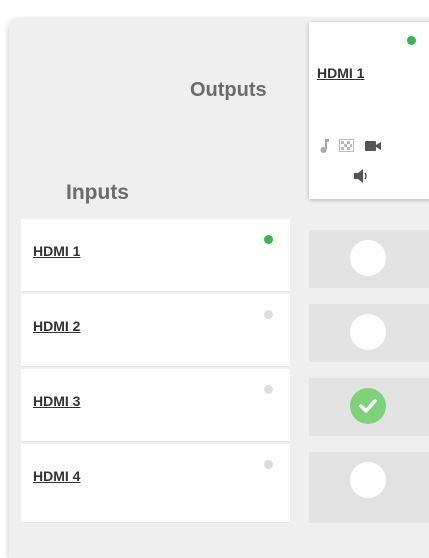 The height and width of the screenshot is (558, 429). Describe the element at coordinates (155, 330) in the screenshot. I see `input-row-hdmi-2: HDMI 2` at that location.